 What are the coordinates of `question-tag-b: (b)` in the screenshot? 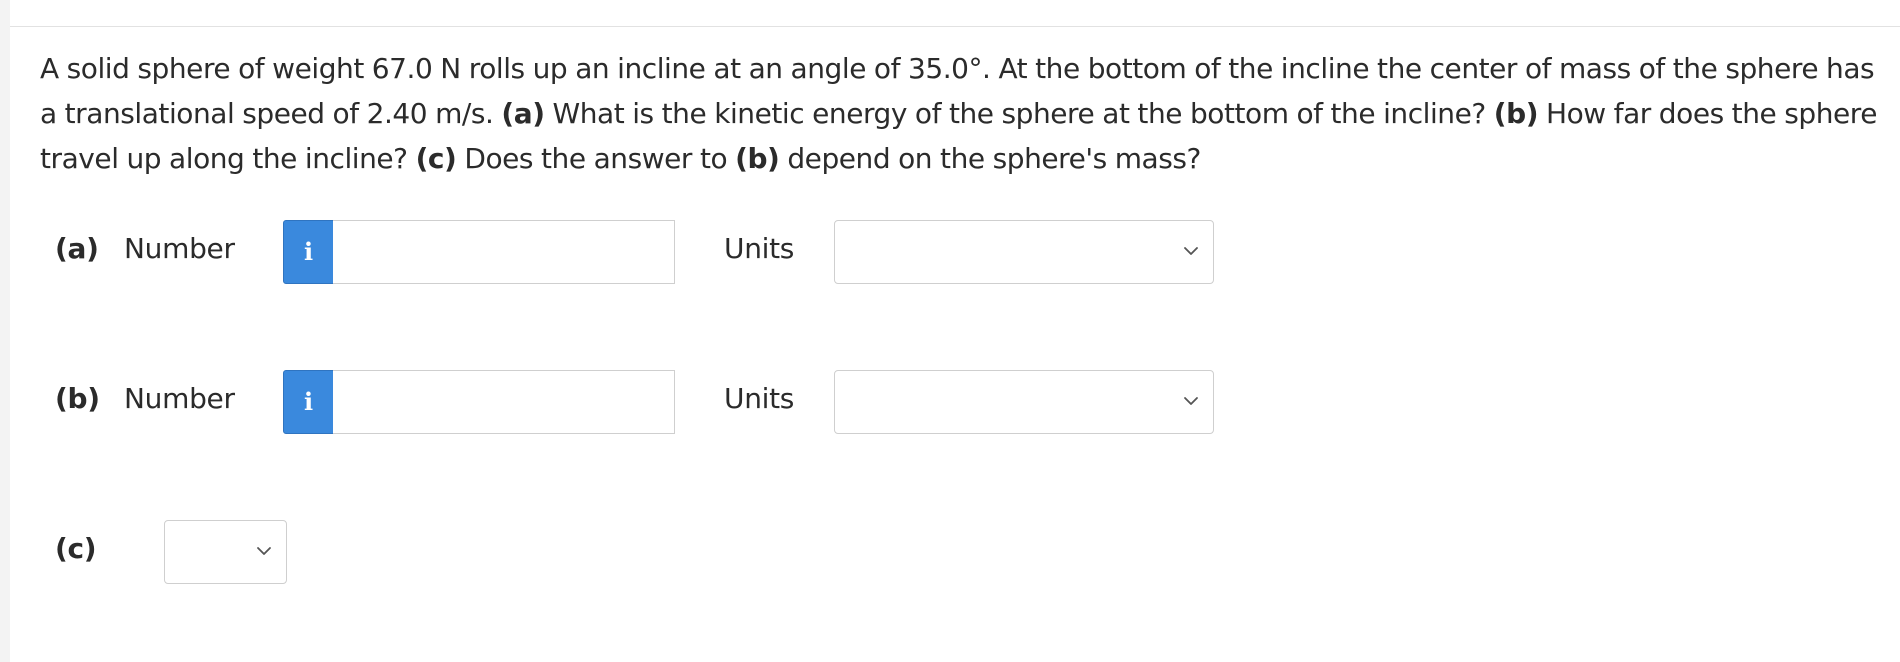 It's located at (1516, 113).